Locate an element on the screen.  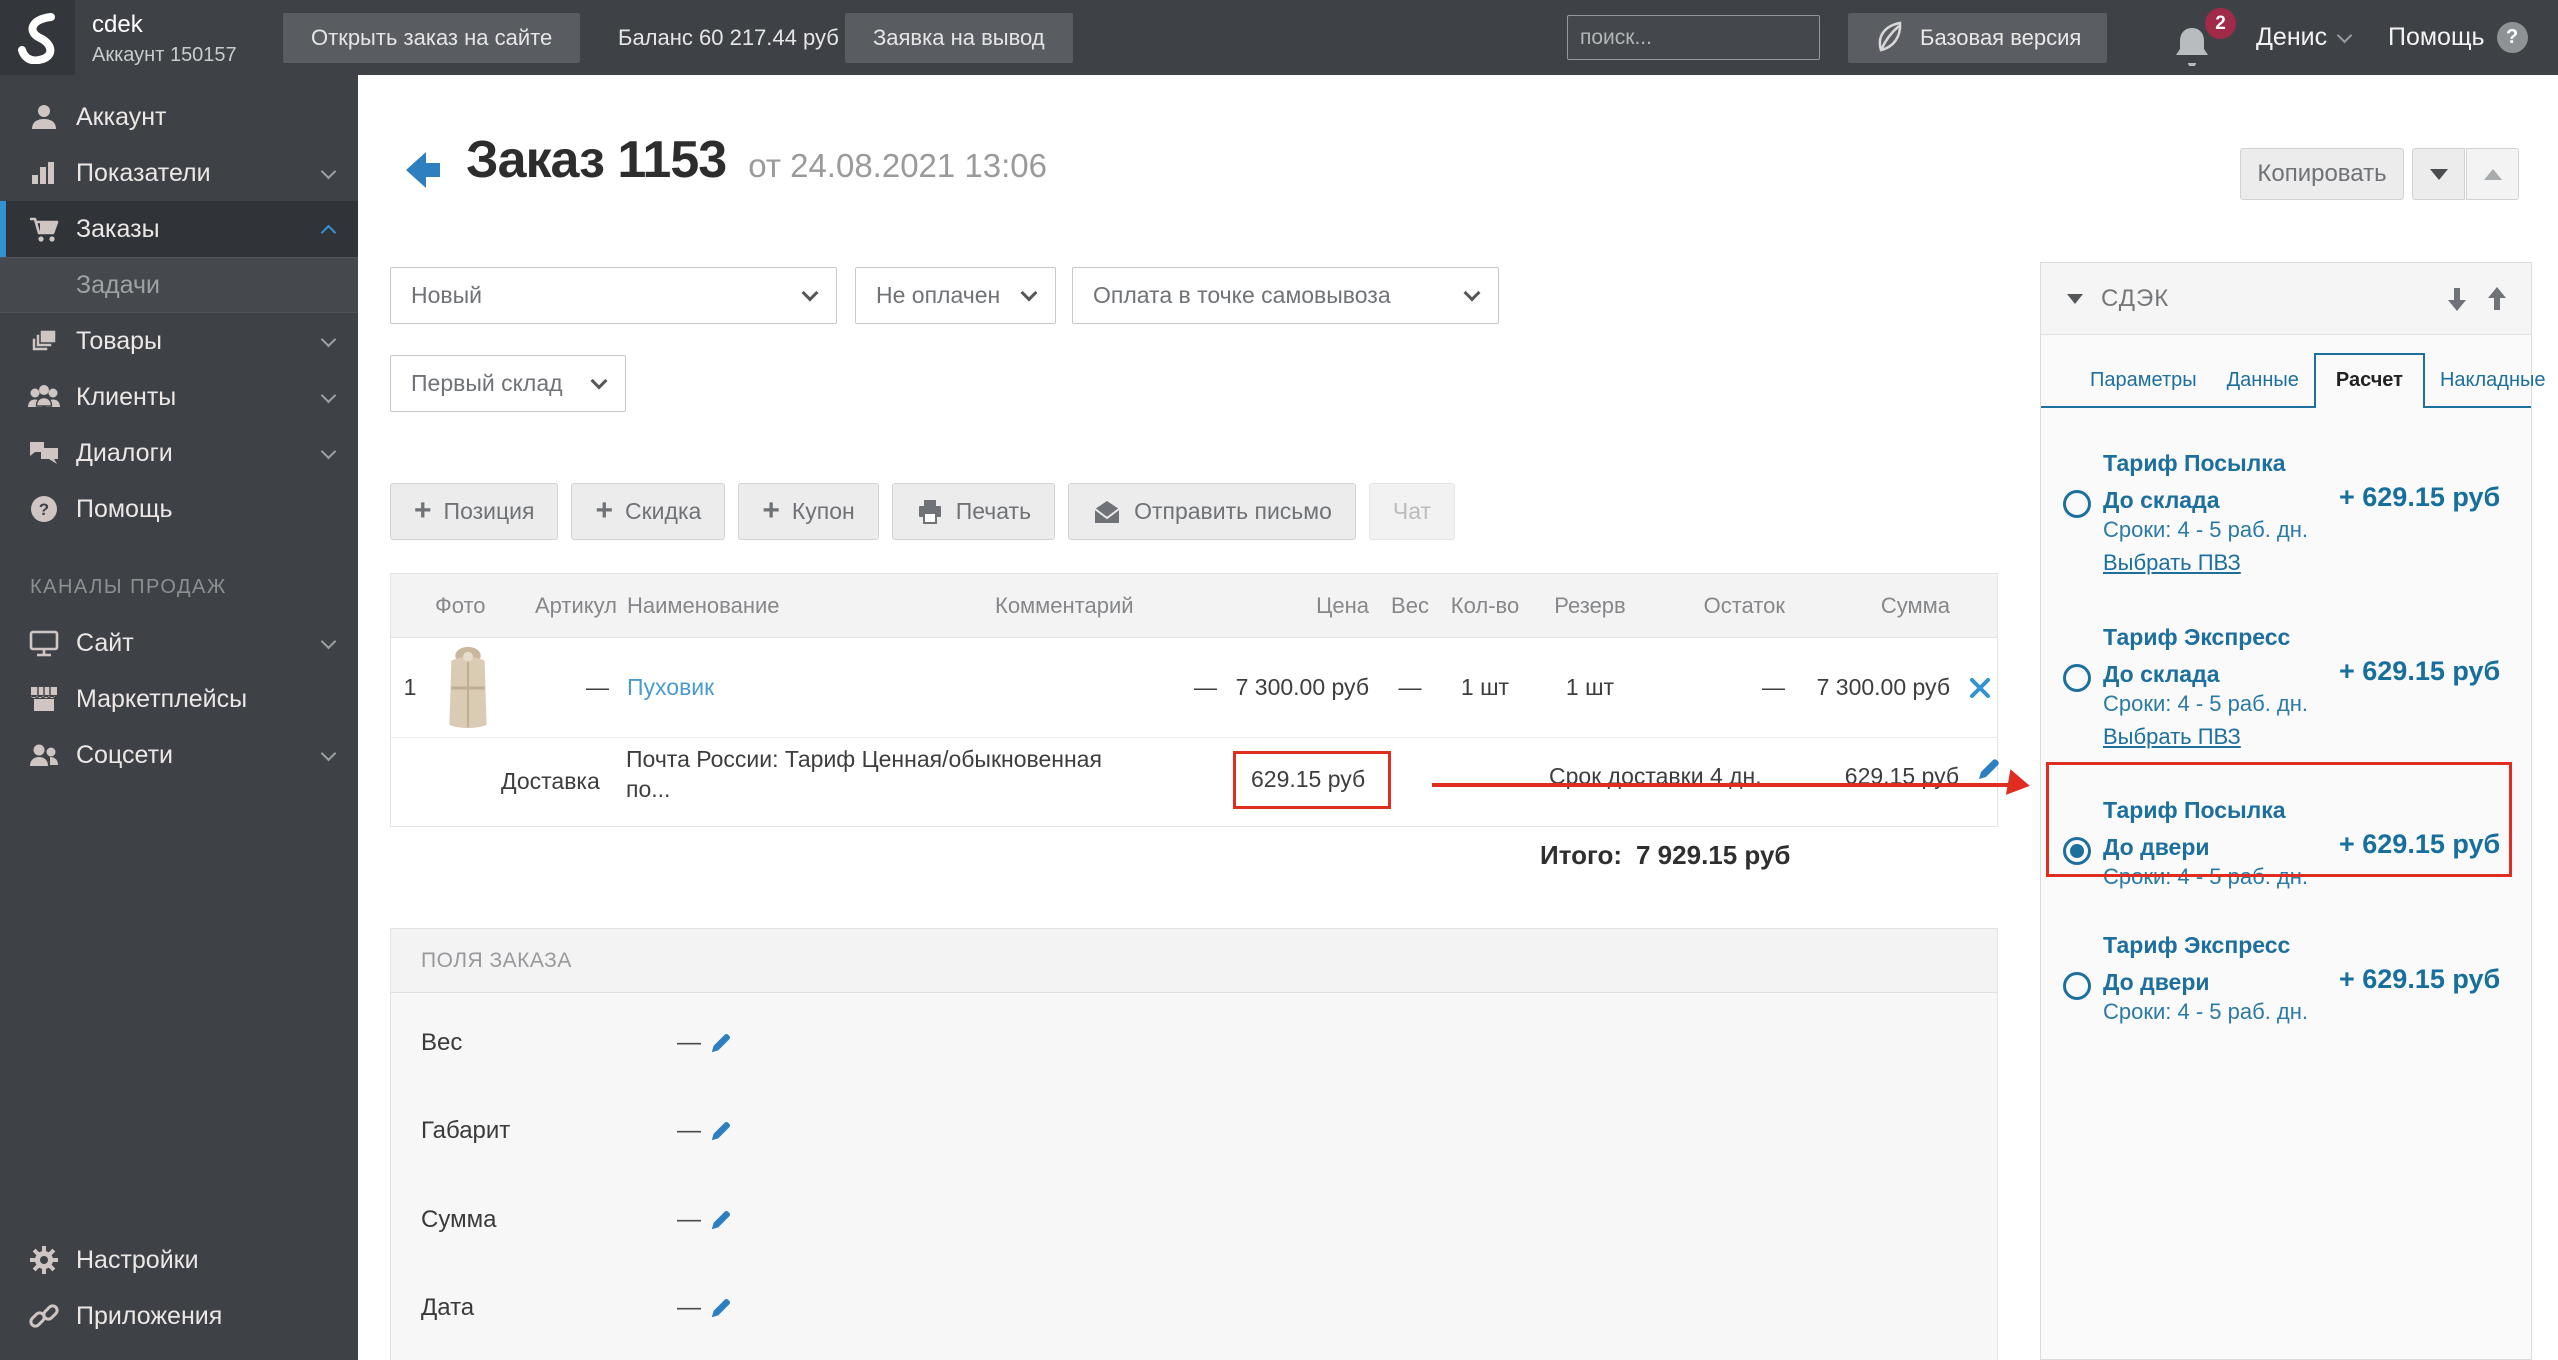
arrow-down-icon is located at coordinates (2457, 299).